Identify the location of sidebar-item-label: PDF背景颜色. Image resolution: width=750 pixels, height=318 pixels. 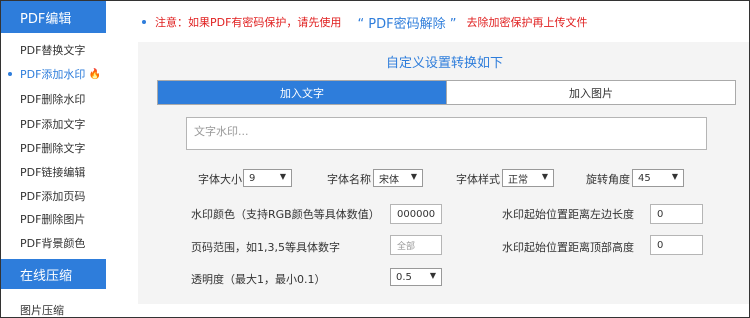
(53, 243).